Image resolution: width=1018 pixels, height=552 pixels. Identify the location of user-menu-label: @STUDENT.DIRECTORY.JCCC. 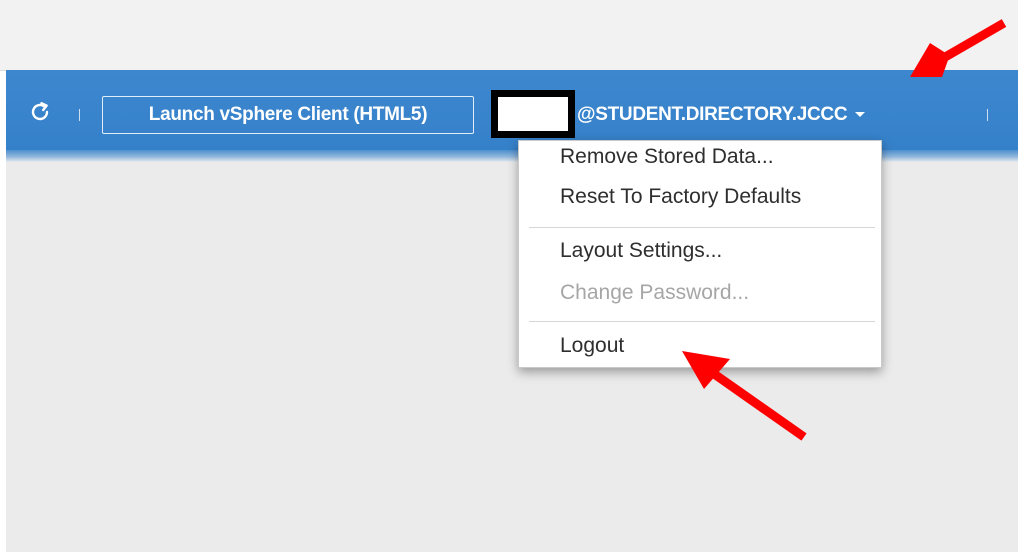
(712, 114).